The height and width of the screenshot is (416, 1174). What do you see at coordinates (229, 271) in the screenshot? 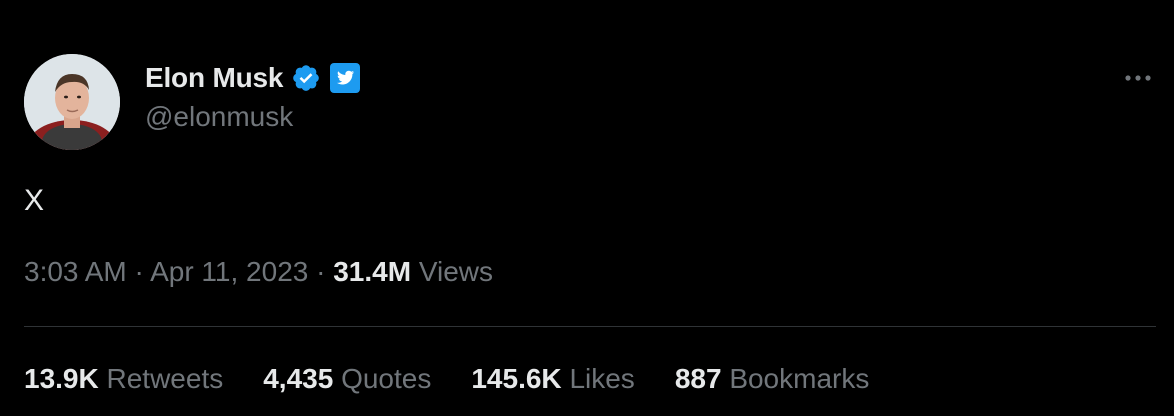
I see `tweet-date: Apr 11, 2023` at bounding box center [229, 271].